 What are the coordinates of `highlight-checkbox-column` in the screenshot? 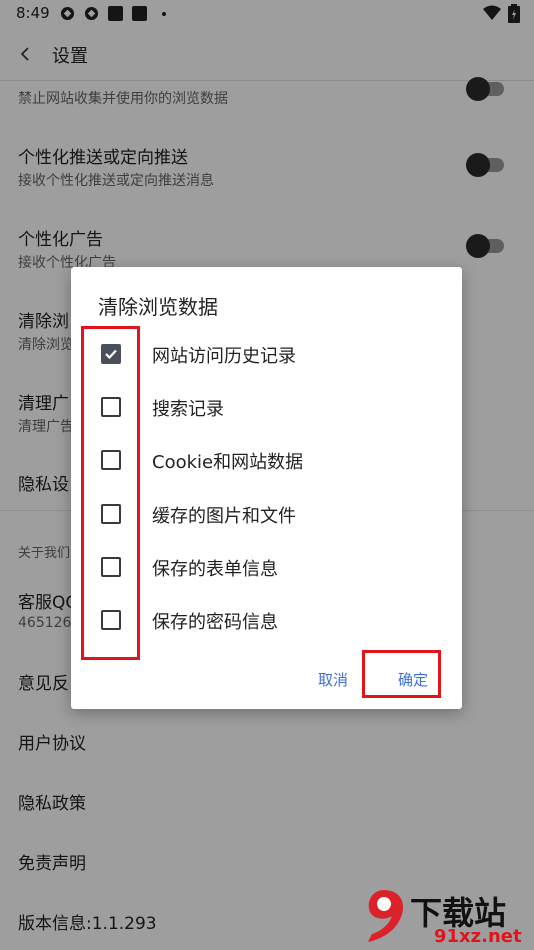 It's located at (110, 493).